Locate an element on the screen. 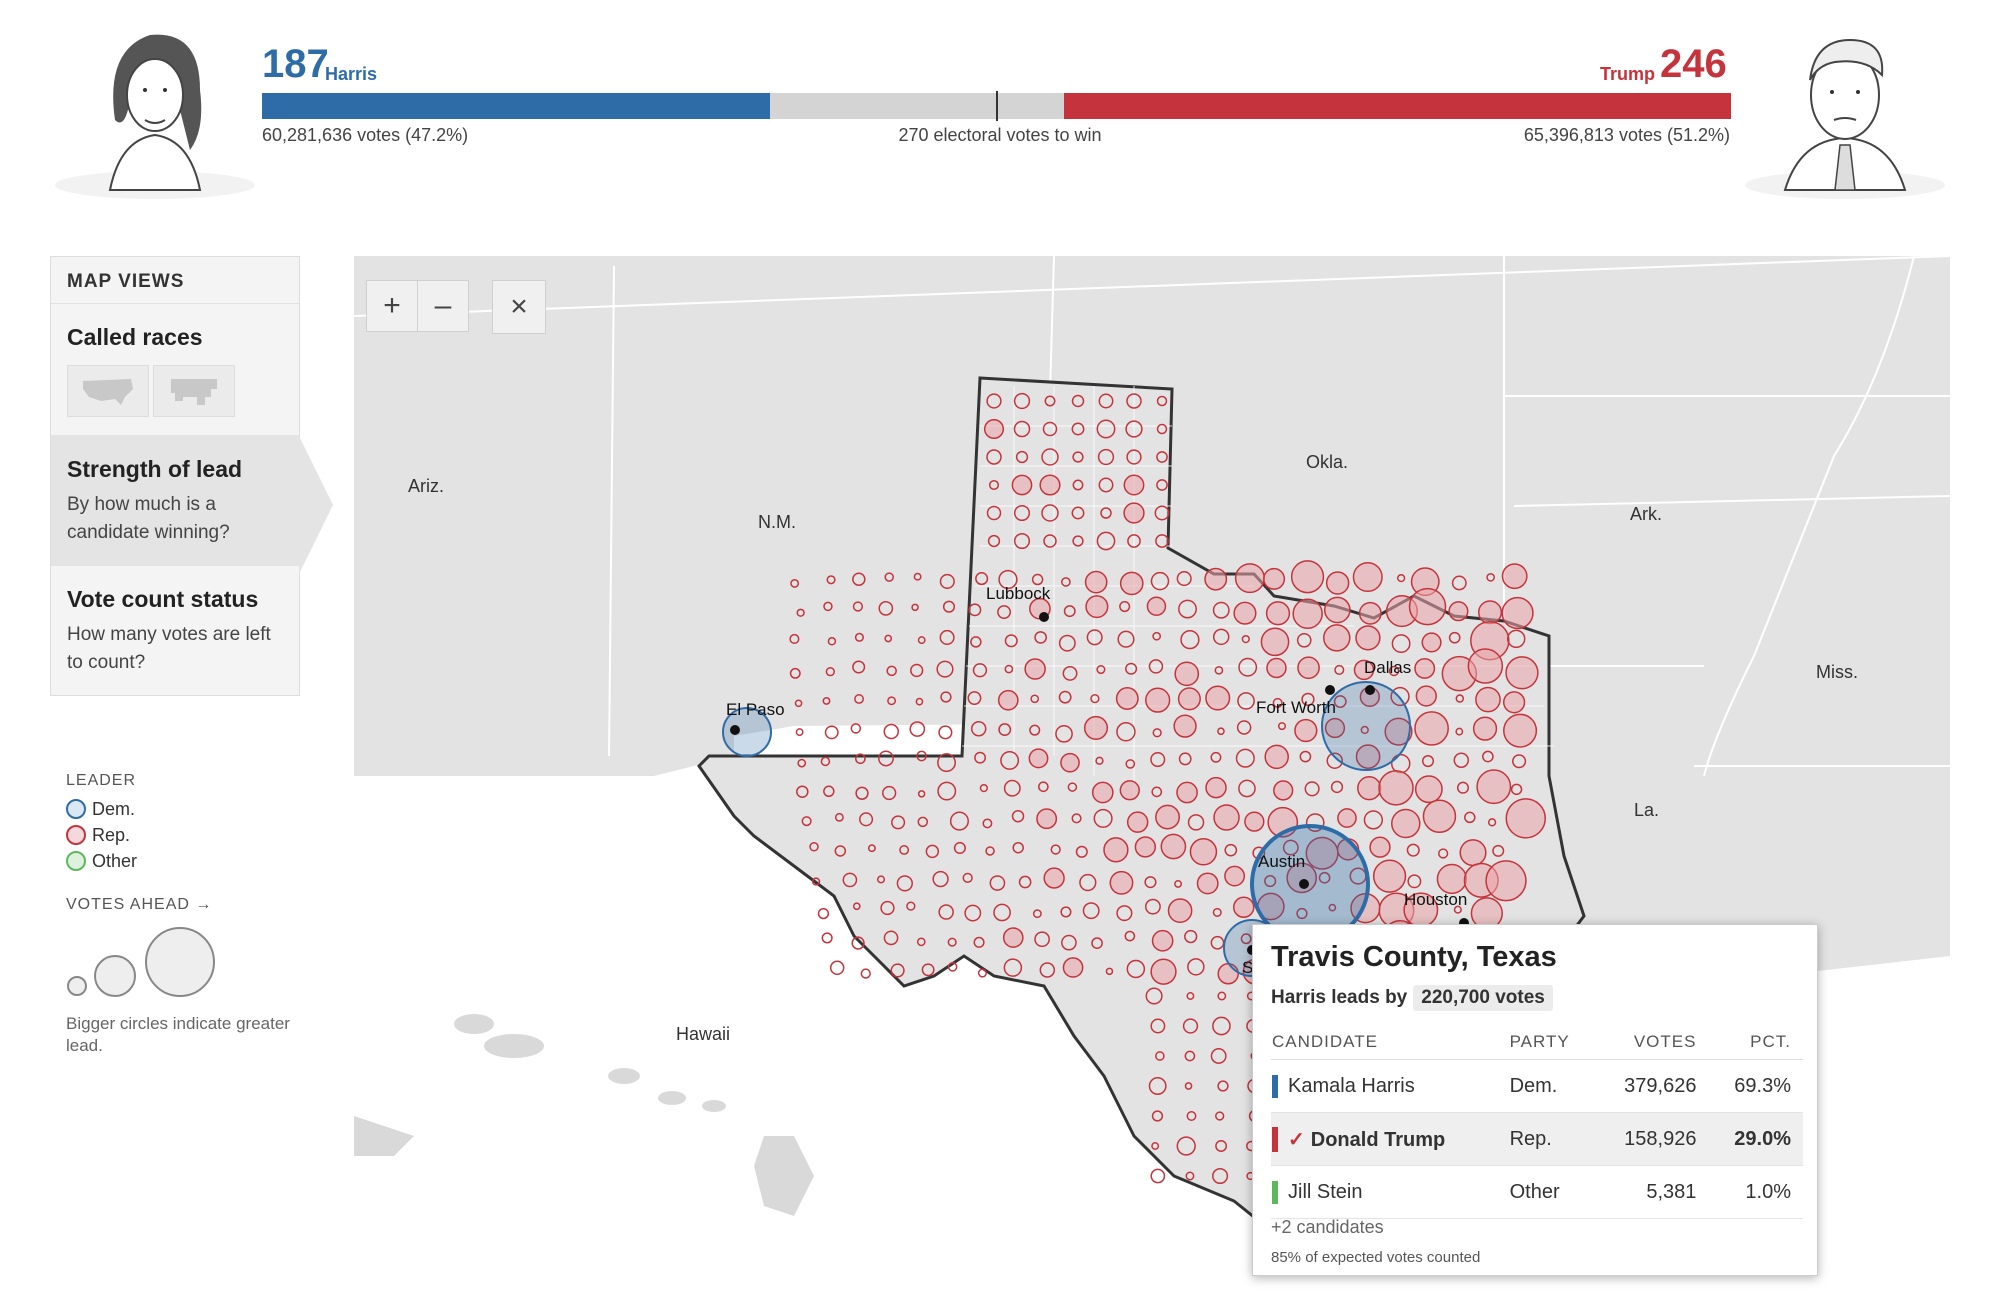 This screenshot has height=1299, width=2000. view-called-races: Called races is located at coordinates (175, 370).